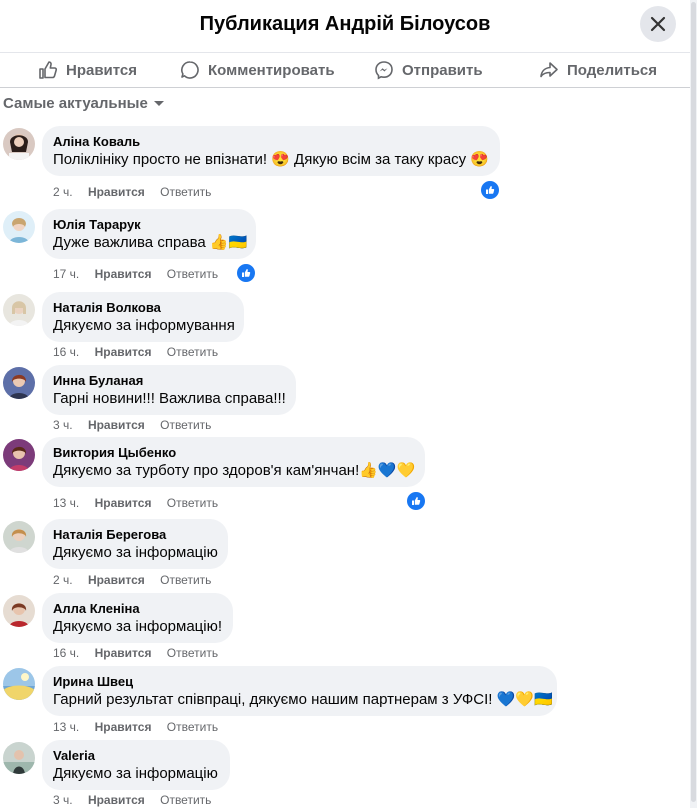  I want to click on comment-text: Дуже важлива справа 👍🇺🇦, so click(150, 242).